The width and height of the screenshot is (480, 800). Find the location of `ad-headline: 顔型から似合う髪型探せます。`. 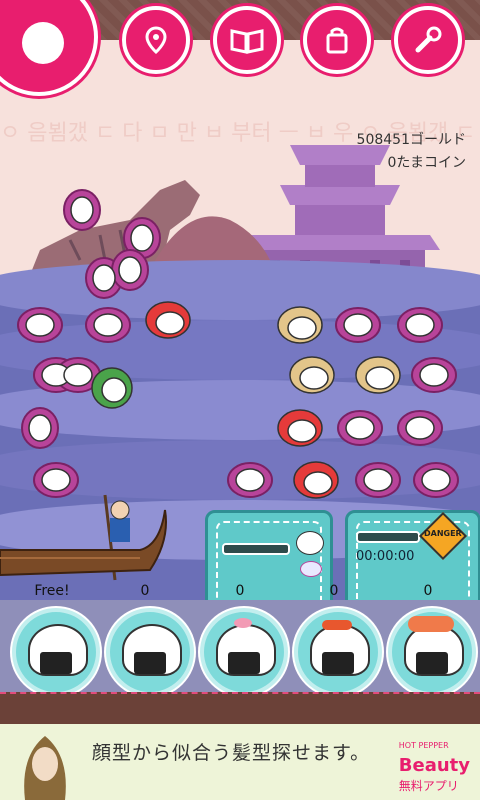

ad-headline: 顔型から似合う髪型探せます。 is located at coordinates (231, 753).